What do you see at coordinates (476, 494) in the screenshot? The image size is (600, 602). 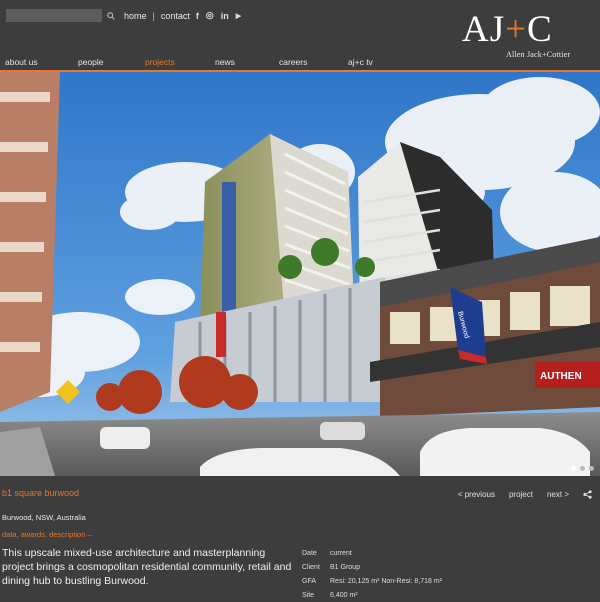 I see `previous-project-link: < previous` at bounding box center [476, 494].